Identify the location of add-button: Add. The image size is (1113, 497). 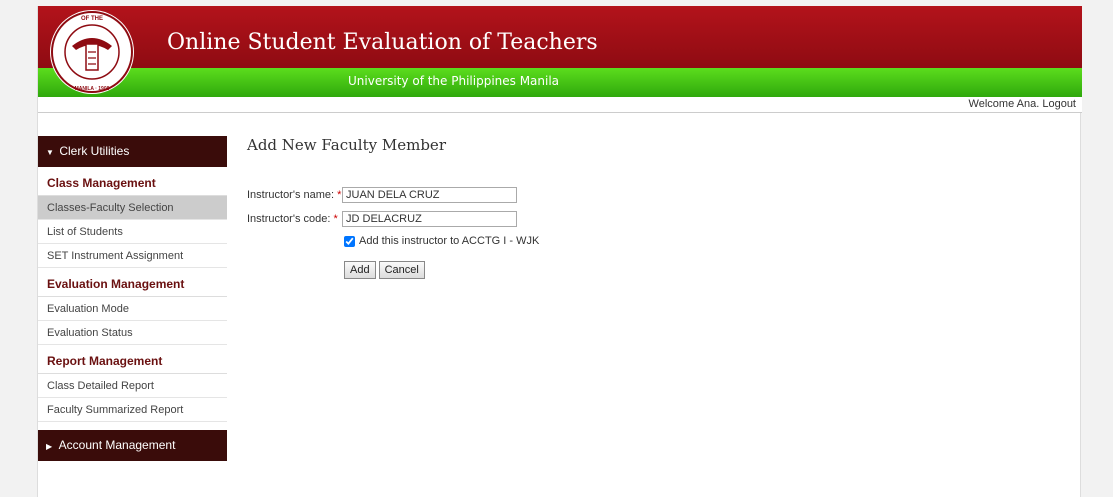
(360, 270).